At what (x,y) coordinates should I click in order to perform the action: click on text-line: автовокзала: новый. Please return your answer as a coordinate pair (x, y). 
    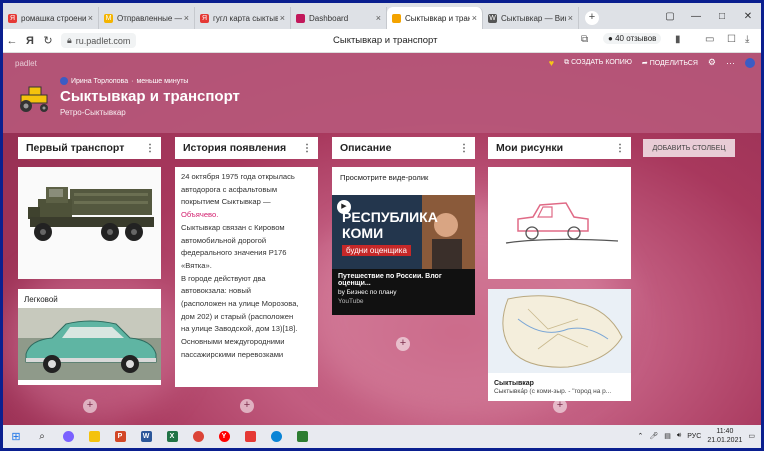
    Looking at the image, I should click on (216, 291).